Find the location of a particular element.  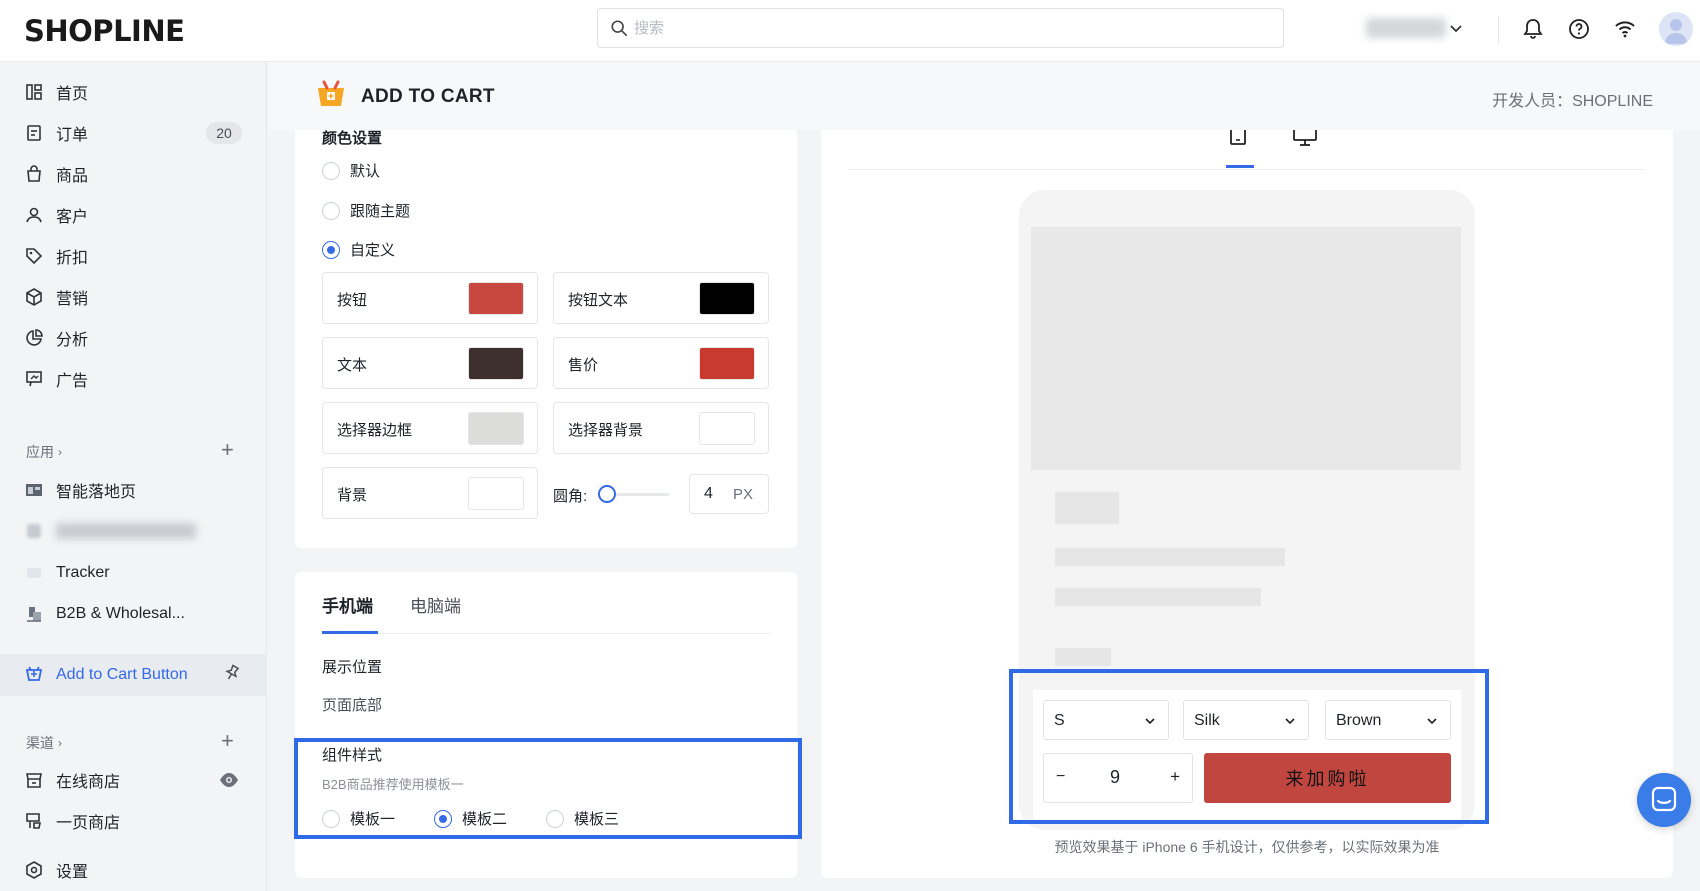

sidebar-item-label: 分析 is located at coordinates (72, 340).